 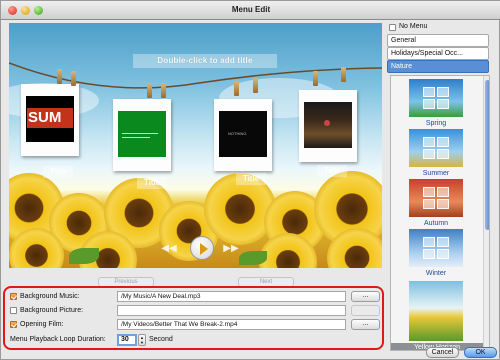 What do you see at coordinates (436, 223) in the screenshot?
I see `template-autumn-label: Autumn` at bounding box center [436, 223].